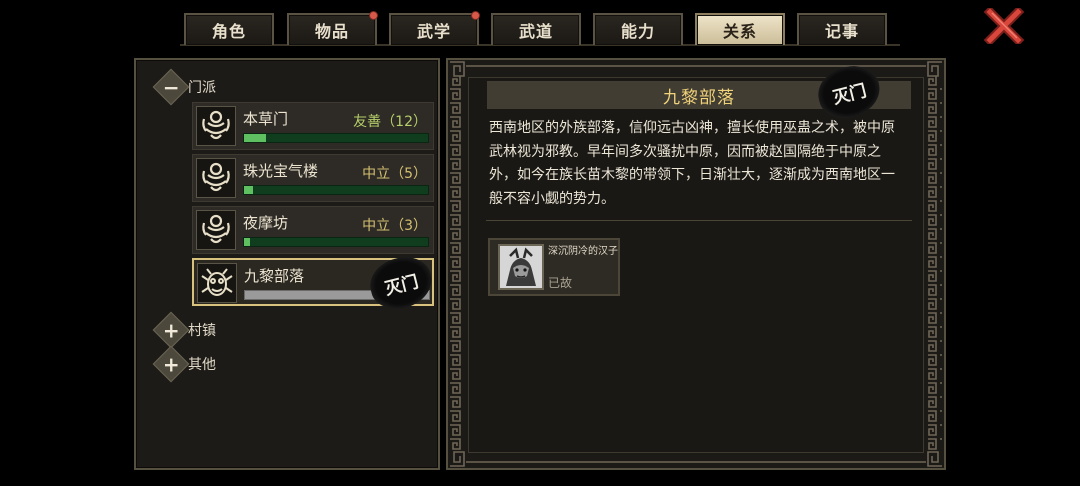 This screenshot has height=486, width=1080. I want to click on tab-label: 武道, so click(535, 31).